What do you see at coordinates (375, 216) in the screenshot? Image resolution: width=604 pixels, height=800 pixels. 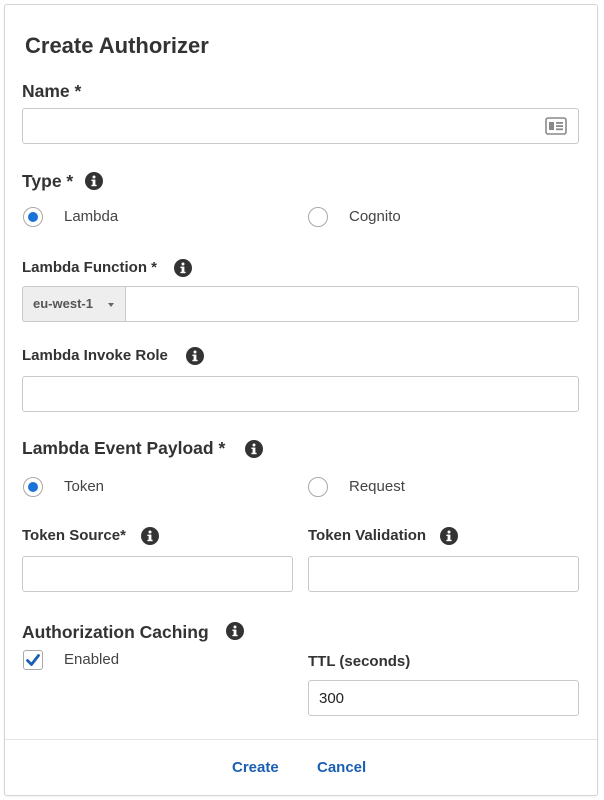 I see `type-cognito-label: Cognito` at bounding box center [375, 216].